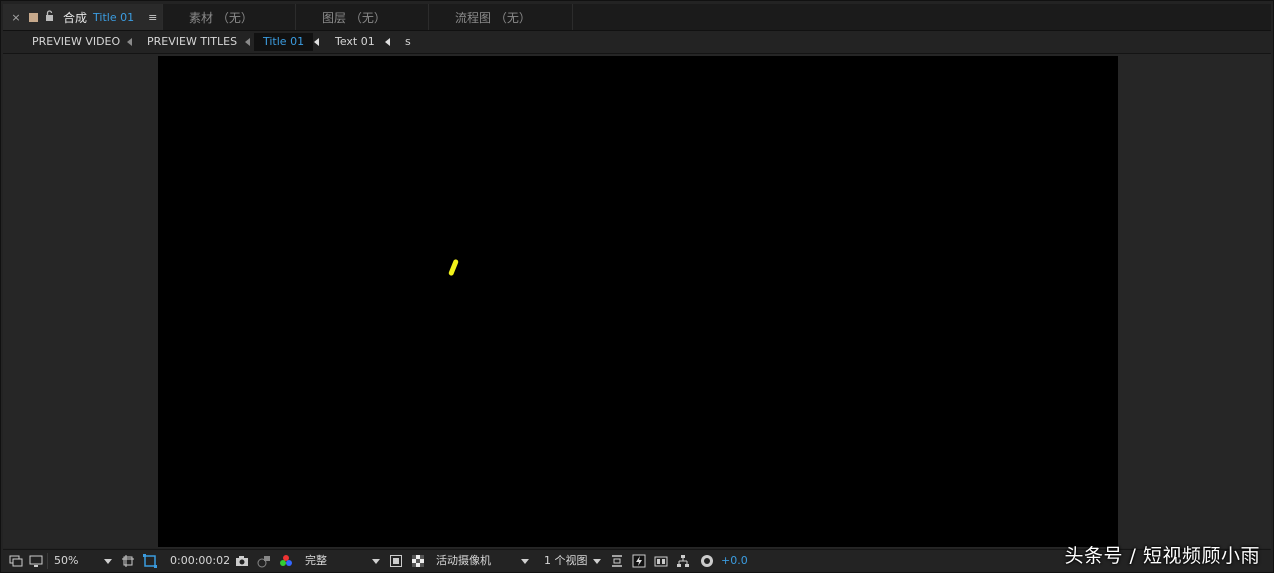 The width and height of the screenshot is (1274, 573). I want to click on tab-flowchart: 流程图 （无）, so click(501, 17).